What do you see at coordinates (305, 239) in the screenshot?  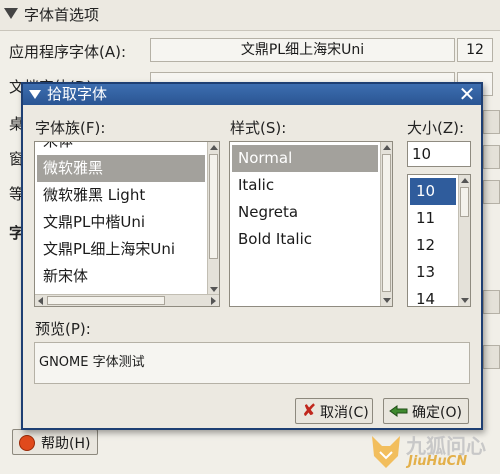 I see `style-item: Bold Italic` at bounding box center [305, 239].